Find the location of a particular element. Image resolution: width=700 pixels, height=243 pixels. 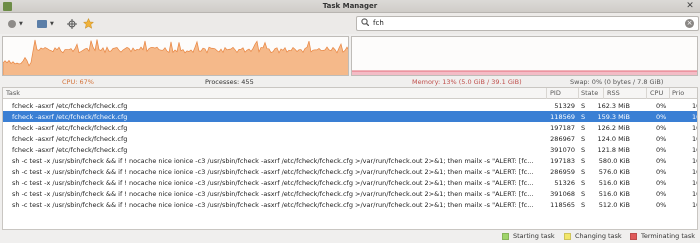

crosshair-icon is located at coordinates (72, 23).